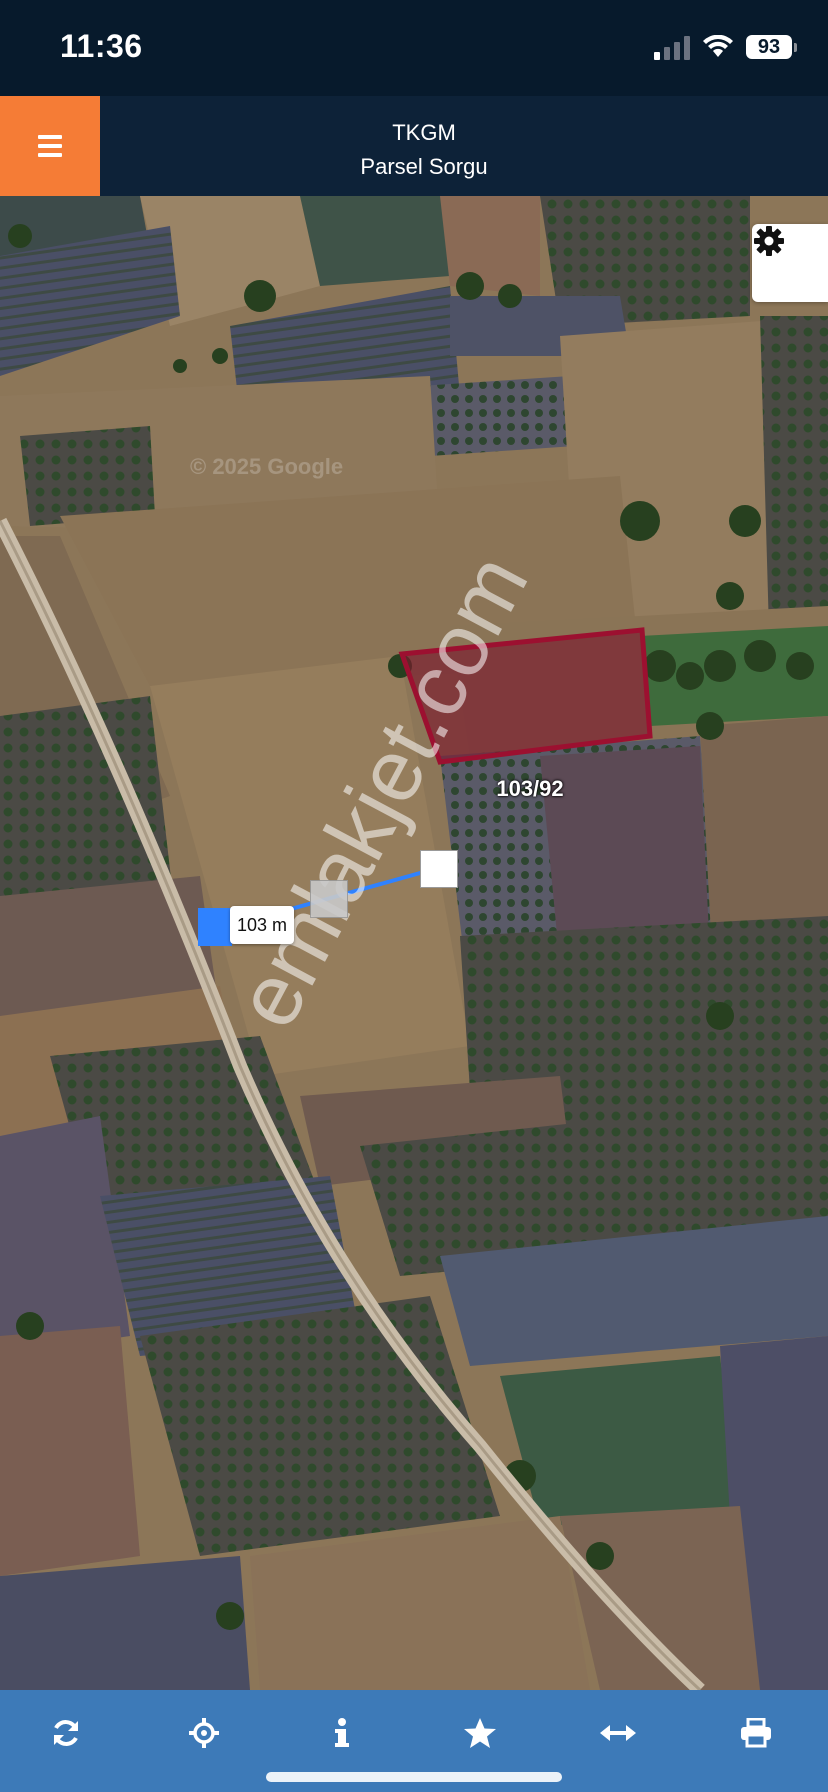 This screenshot has height=1792, width=828. What do you see at coordinates (424, 166) in the screenshot?
I see `title-line2: Parsel Sorgu` at bounding box center [424, 166].